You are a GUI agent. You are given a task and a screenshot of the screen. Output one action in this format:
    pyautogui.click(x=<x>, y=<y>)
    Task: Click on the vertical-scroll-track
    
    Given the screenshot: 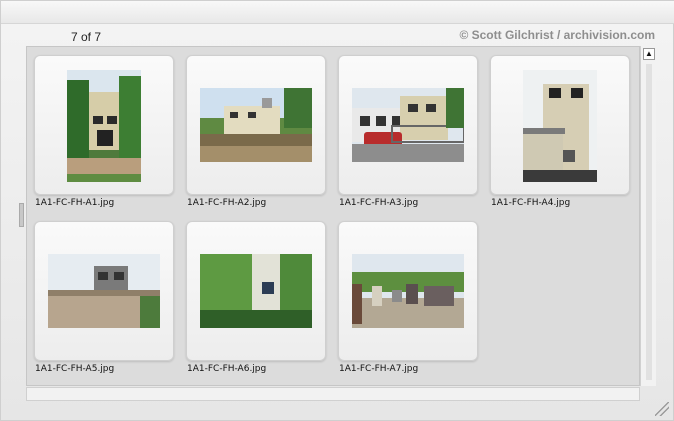 What is the action you would take?
    pyautogui.click(x=649, y=222)
    